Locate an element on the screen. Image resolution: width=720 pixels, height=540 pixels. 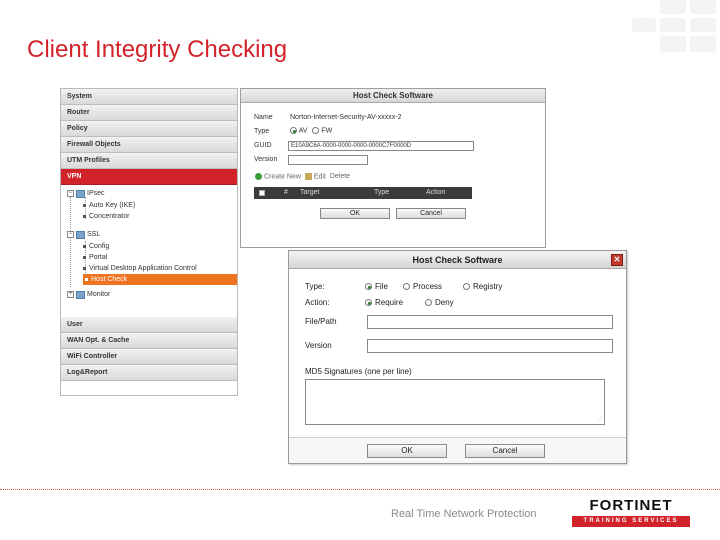
resize-grip-icon: ⋰ is located at coordinates (600, 419).